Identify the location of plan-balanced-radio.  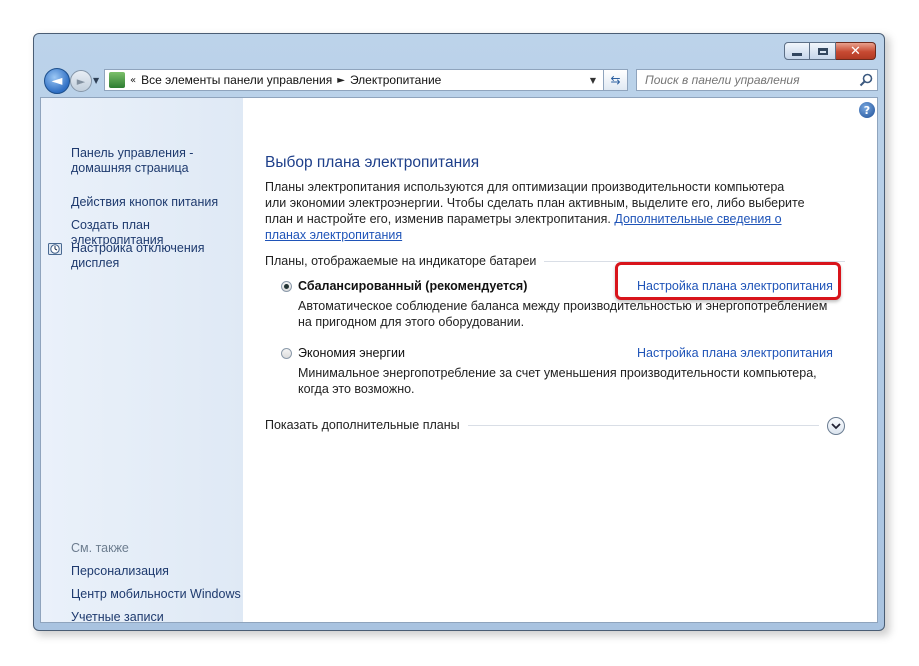
(286, 286).